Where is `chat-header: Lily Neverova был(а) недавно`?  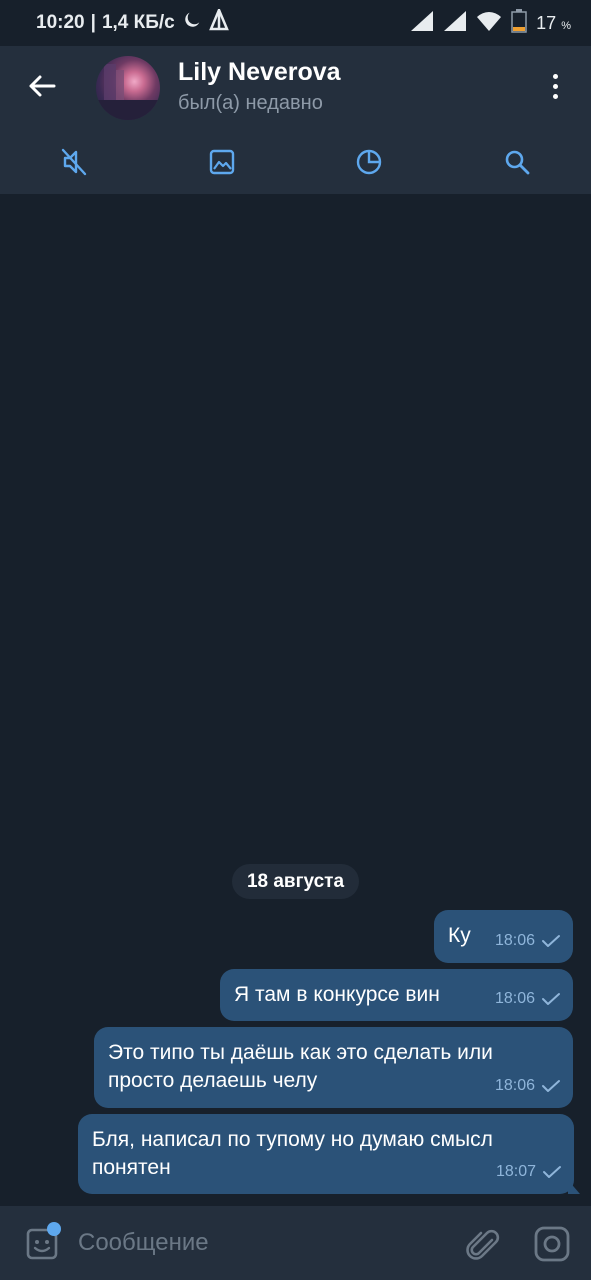
chat-header: Lily Neverova был(а) недавно is located at coordinates (295, 120).